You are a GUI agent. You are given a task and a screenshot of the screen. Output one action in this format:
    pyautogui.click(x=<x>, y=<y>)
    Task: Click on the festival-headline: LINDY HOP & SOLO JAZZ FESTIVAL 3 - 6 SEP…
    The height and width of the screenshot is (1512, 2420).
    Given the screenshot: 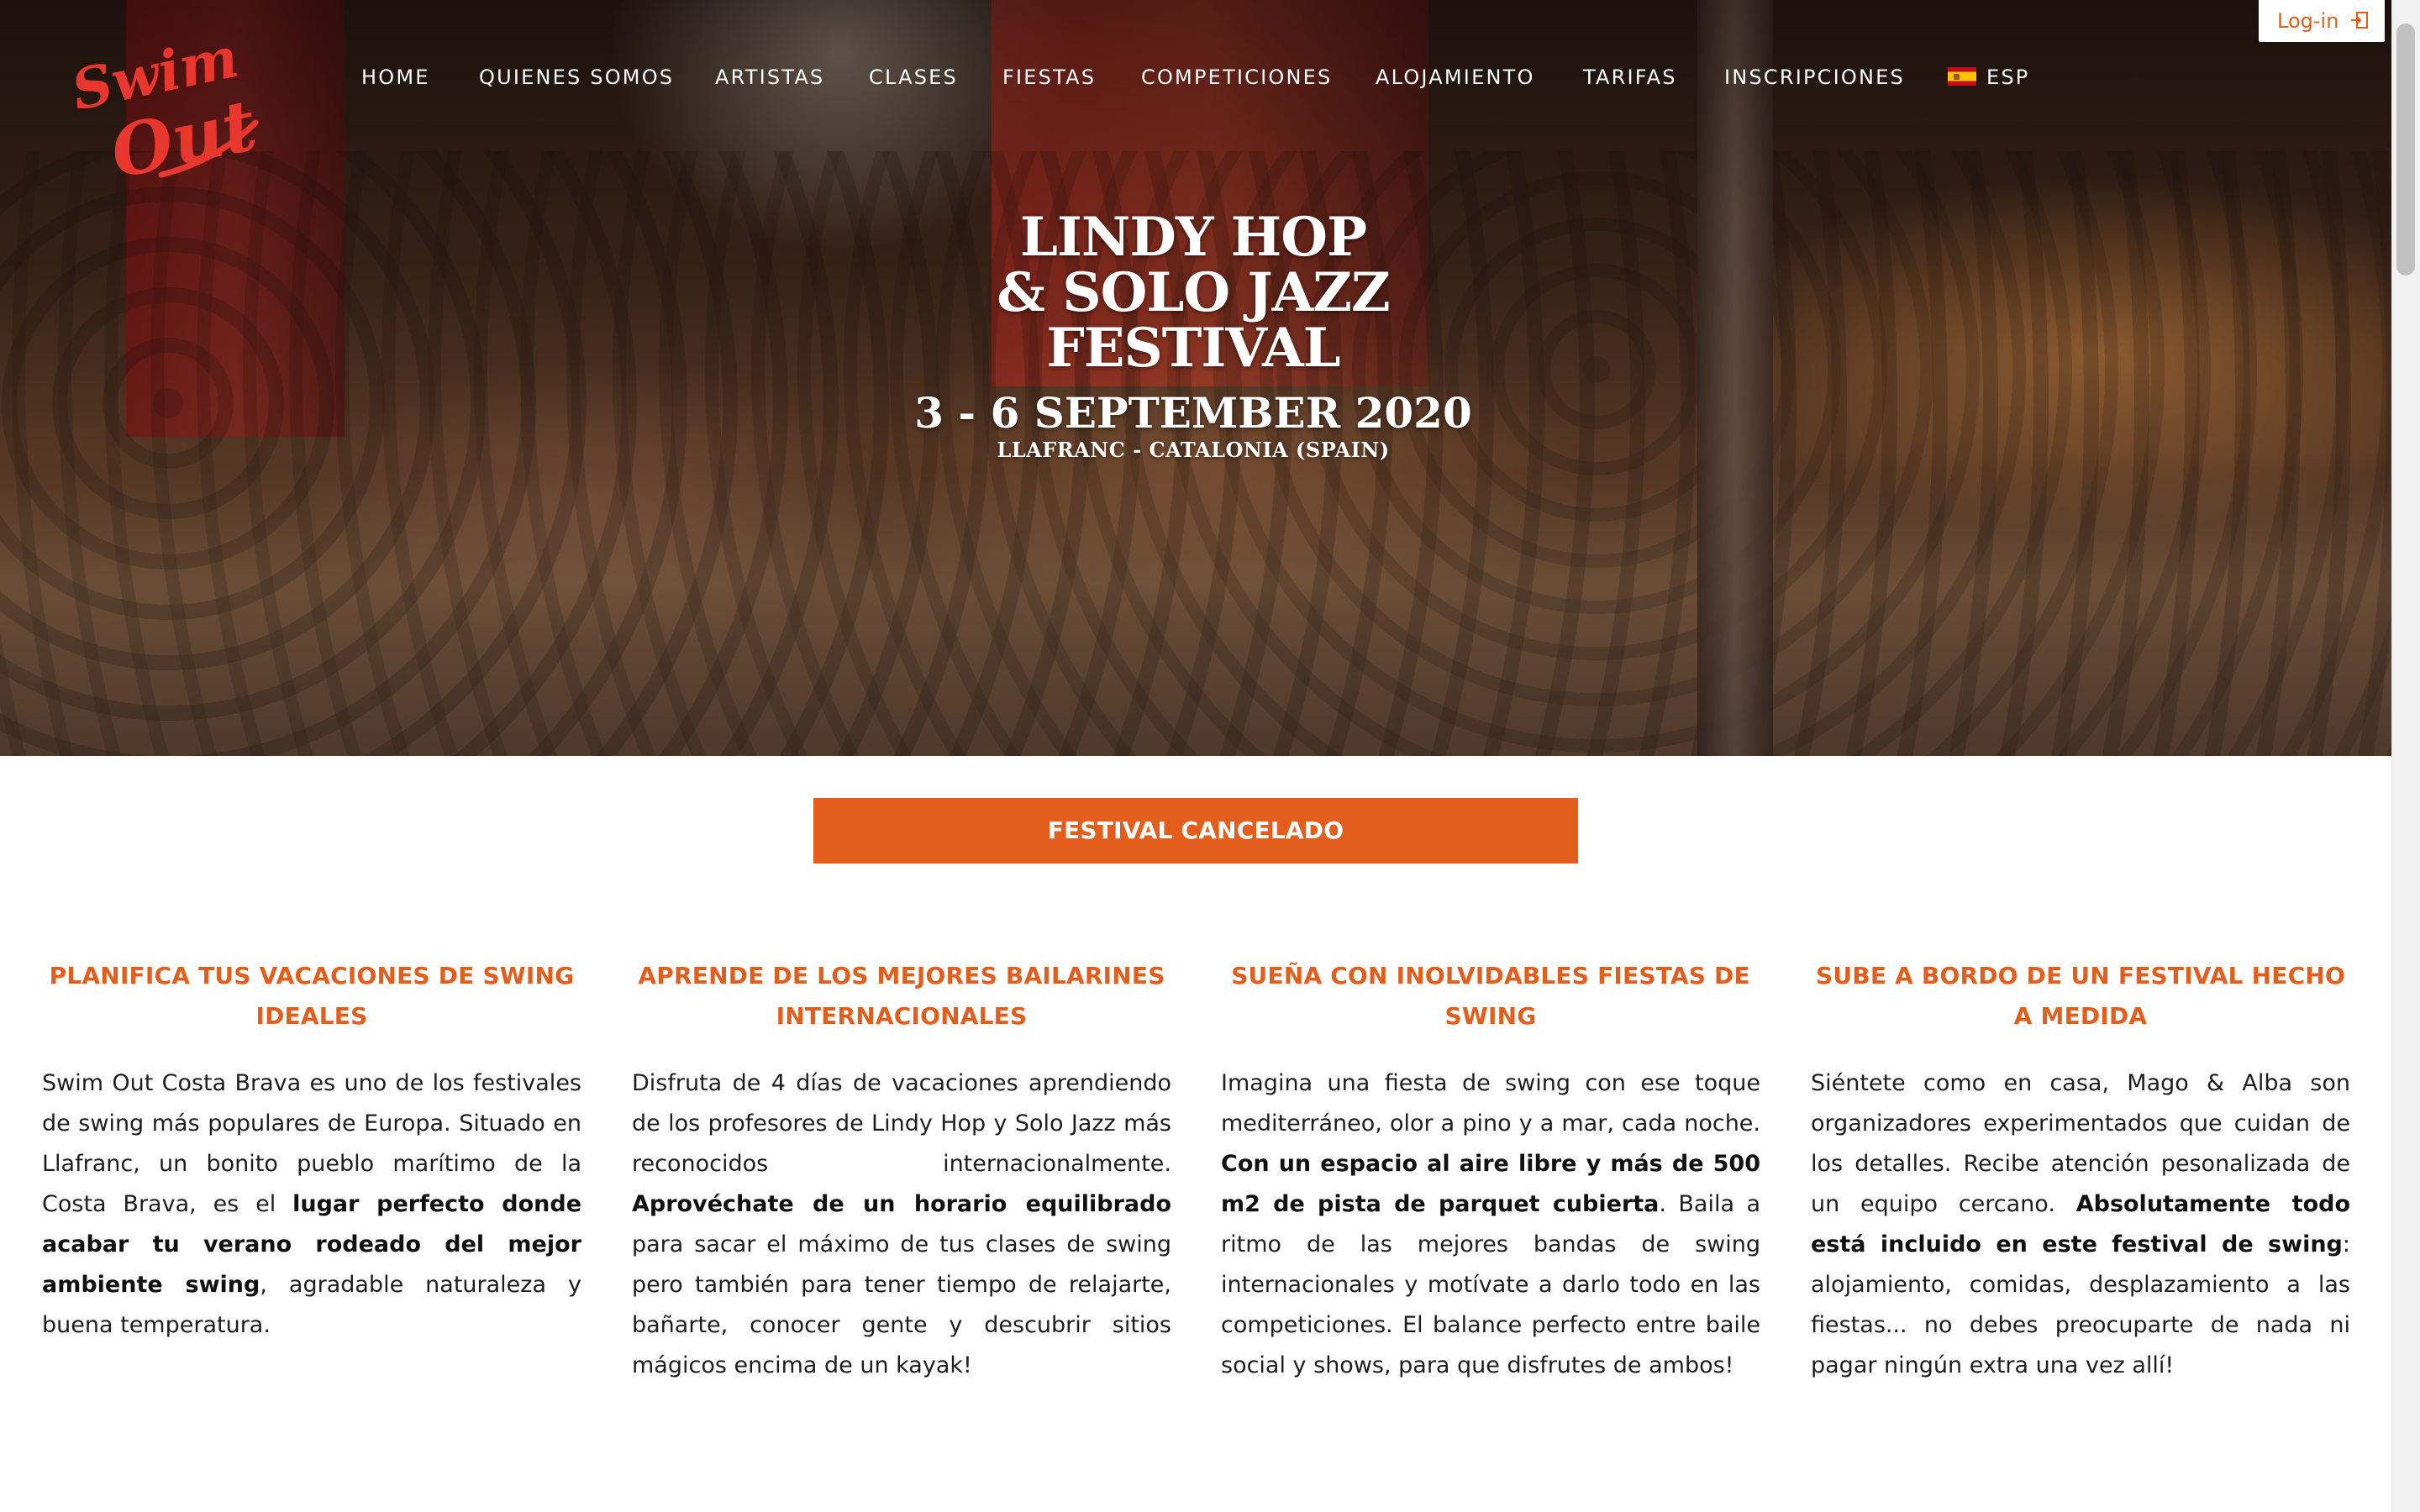 What is the action you would take?
    pyautogui.click(x=1193, y=336)
    